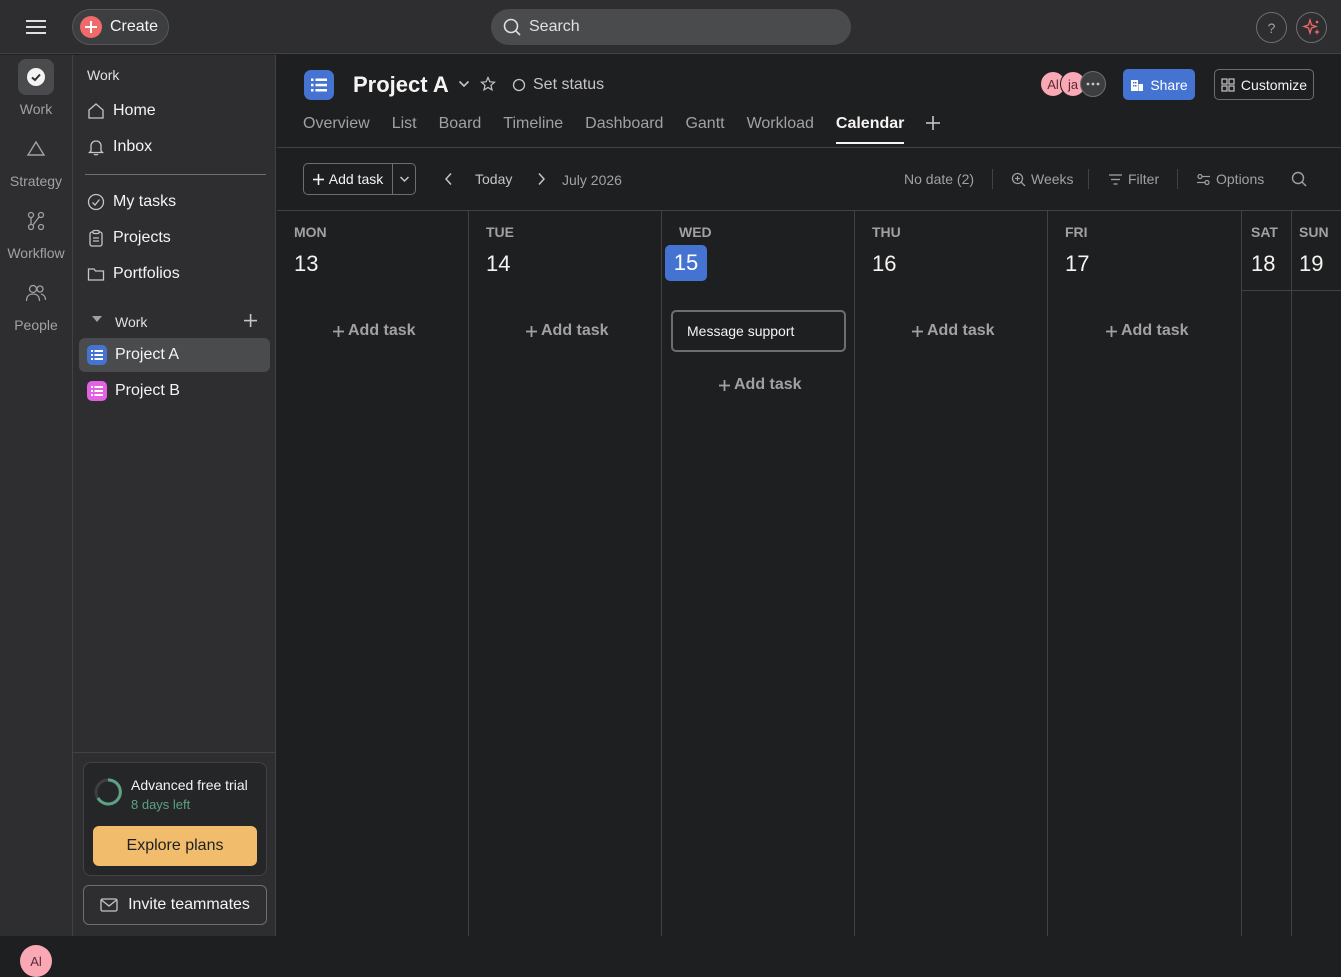 The height and width of the screenshot is (977, 1341). I want to click on rail-item-work: Work, so click(36, 88).